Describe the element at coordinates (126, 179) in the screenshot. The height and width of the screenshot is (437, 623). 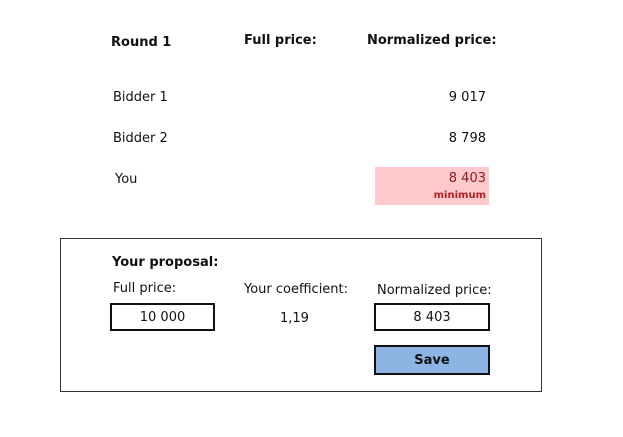
I see `bidder-name: You` at that location.